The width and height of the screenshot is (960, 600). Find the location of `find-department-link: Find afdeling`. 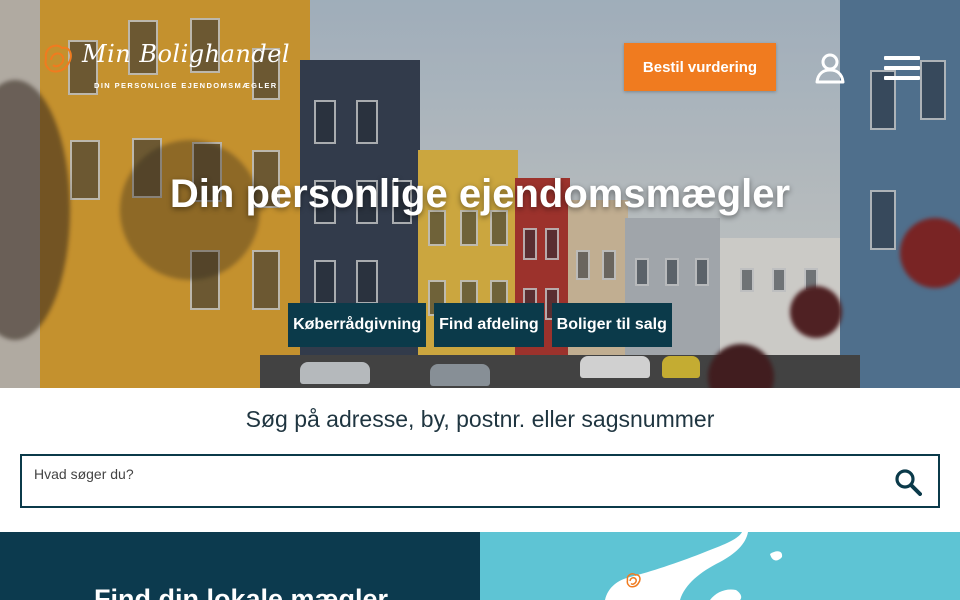

find-department-link: Find afdeling is located at coordinates (489, 325).